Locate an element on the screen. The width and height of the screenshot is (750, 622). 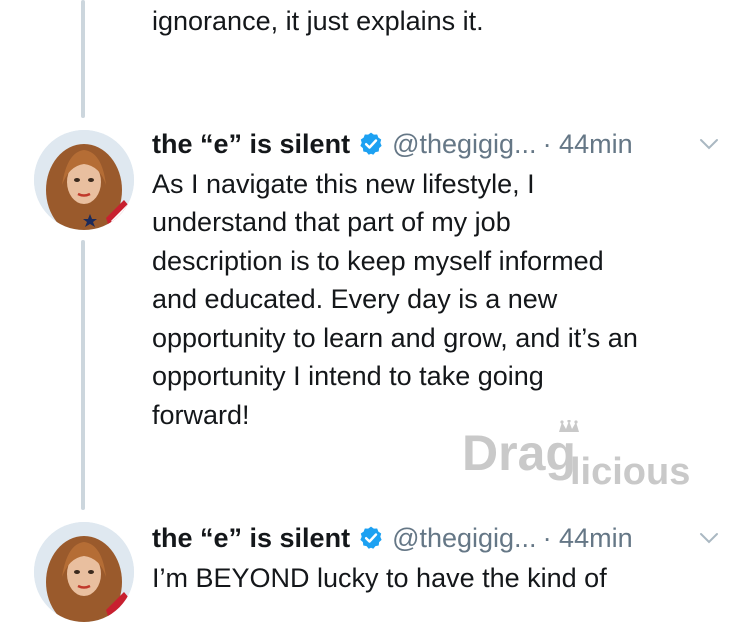
draglicious-watermark-logo: Drag licious is located at coordinates (576, 456).